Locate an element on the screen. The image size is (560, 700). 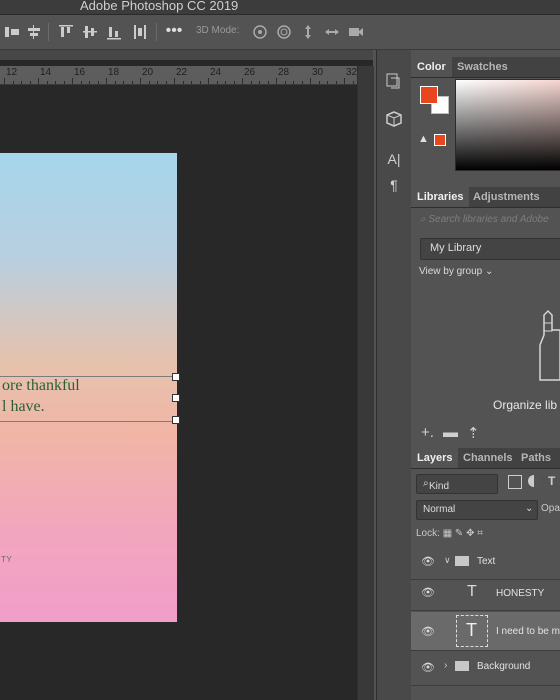
view-by-group-dropdown: View by group ⌄ is located at coordinates (456, 271).